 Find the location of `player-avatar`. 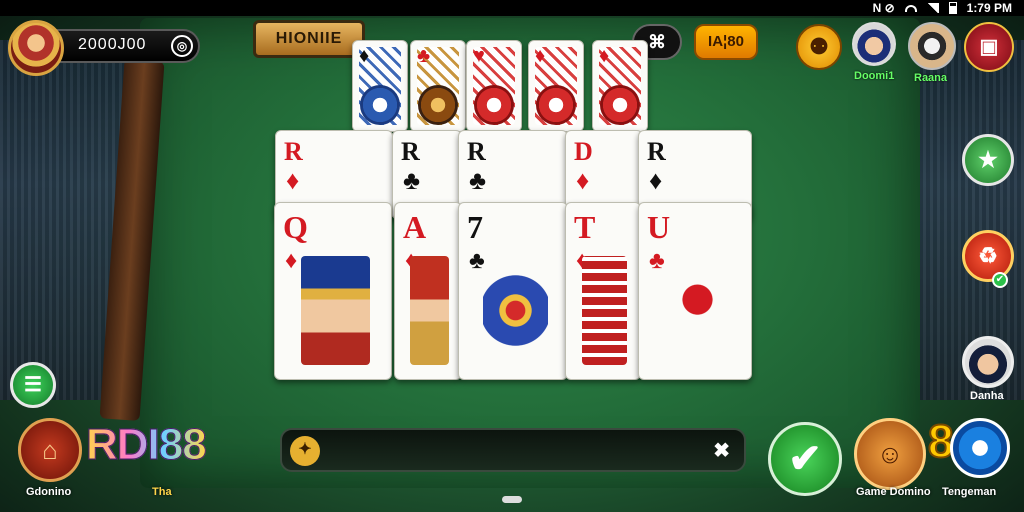

player-avatar is located at coordinates (36, 48).